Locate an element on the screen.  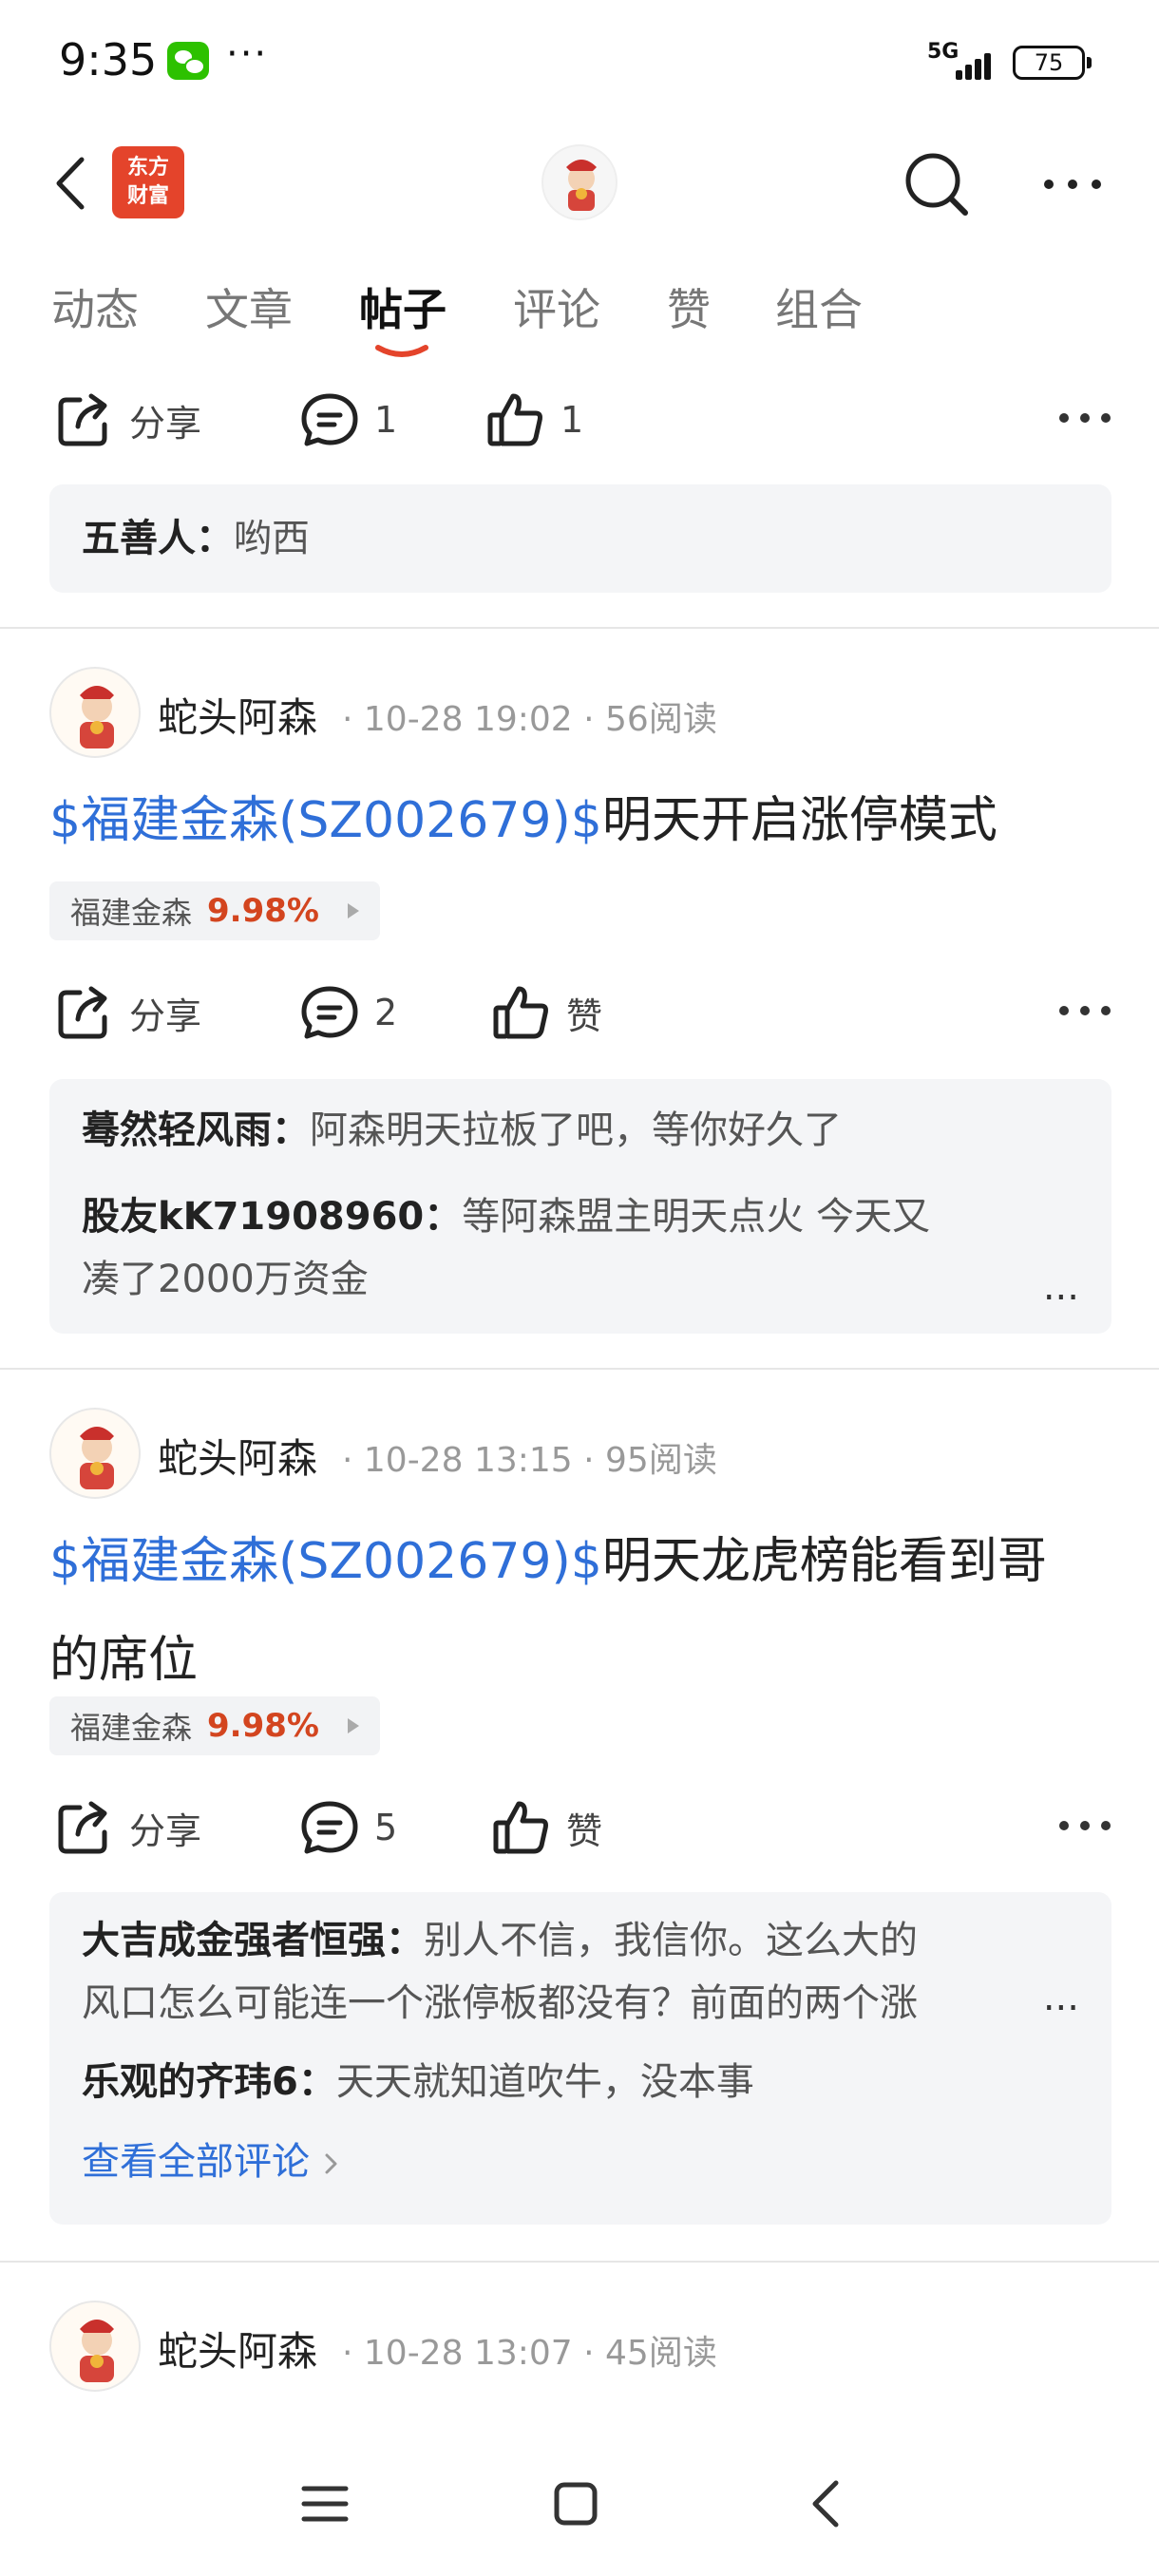
like-button: 1 is located at coordinates (533, 420).